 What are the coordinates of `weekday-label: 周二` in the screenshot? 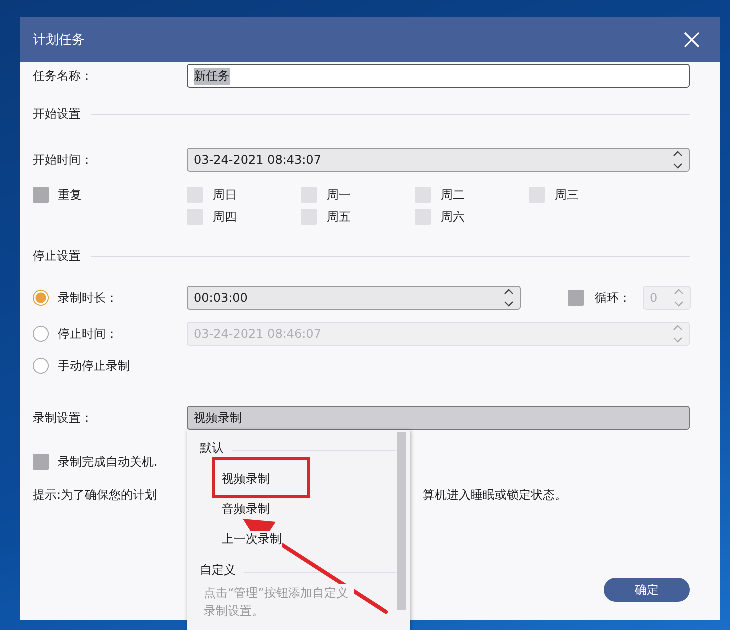 It's located at (453, 195).